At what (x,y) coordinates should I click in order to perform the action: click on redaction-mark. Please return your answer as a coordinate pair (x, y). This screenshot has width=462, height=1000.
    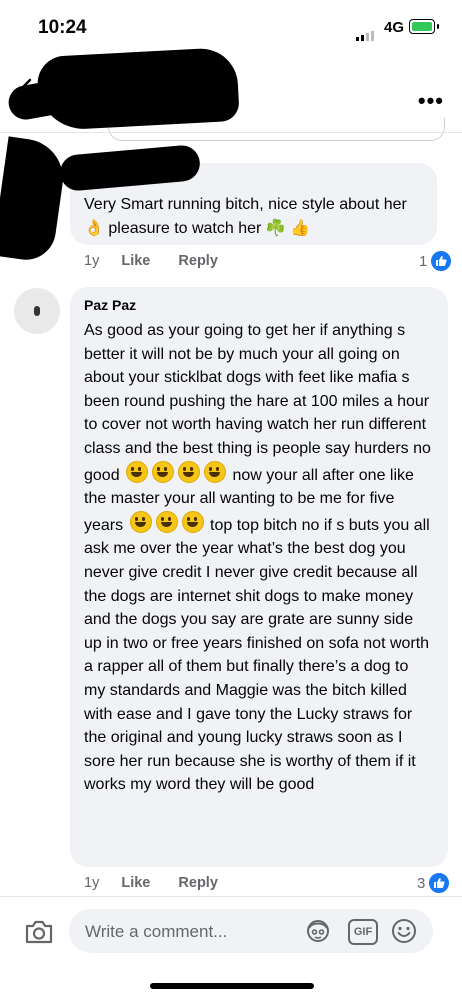
    Looking at the image, I should click on (34, 200).